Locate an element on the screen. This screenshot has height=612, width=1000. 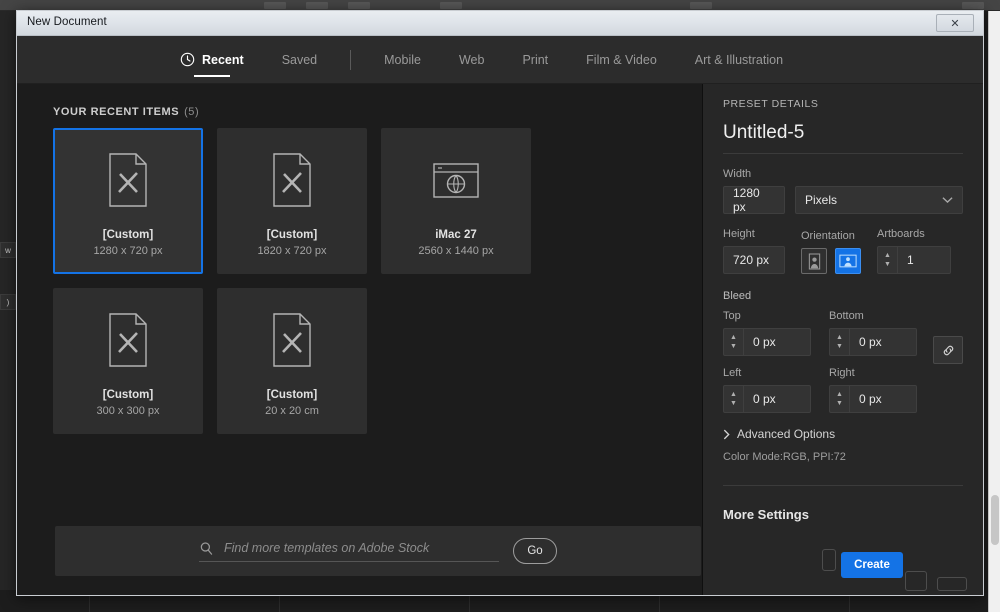
height-input: 720 px is located at coordinates (754, 260).